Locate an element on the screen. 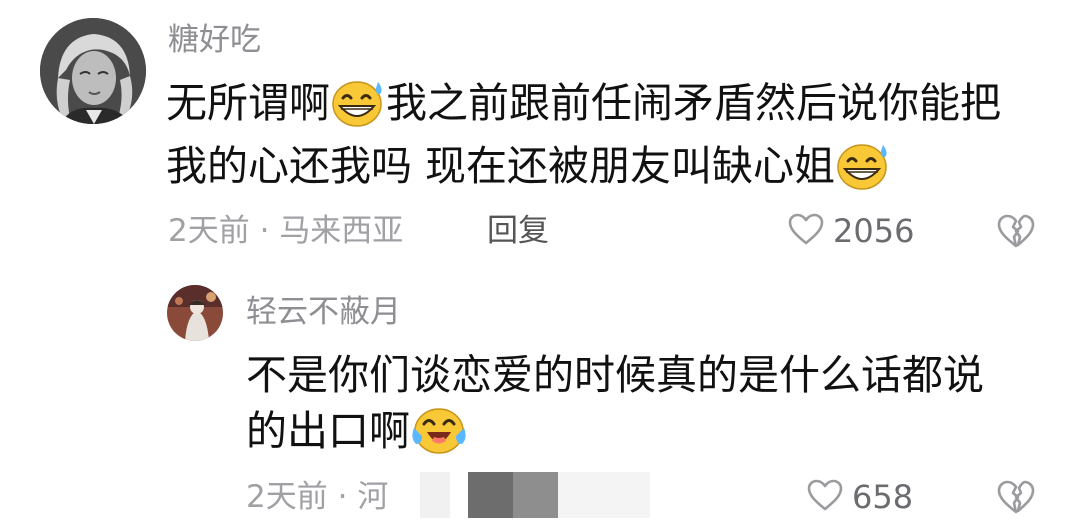 The width and height of the screenshot is (1080, 523). reply-time: 2天前 is located at coordinates (287, 497).